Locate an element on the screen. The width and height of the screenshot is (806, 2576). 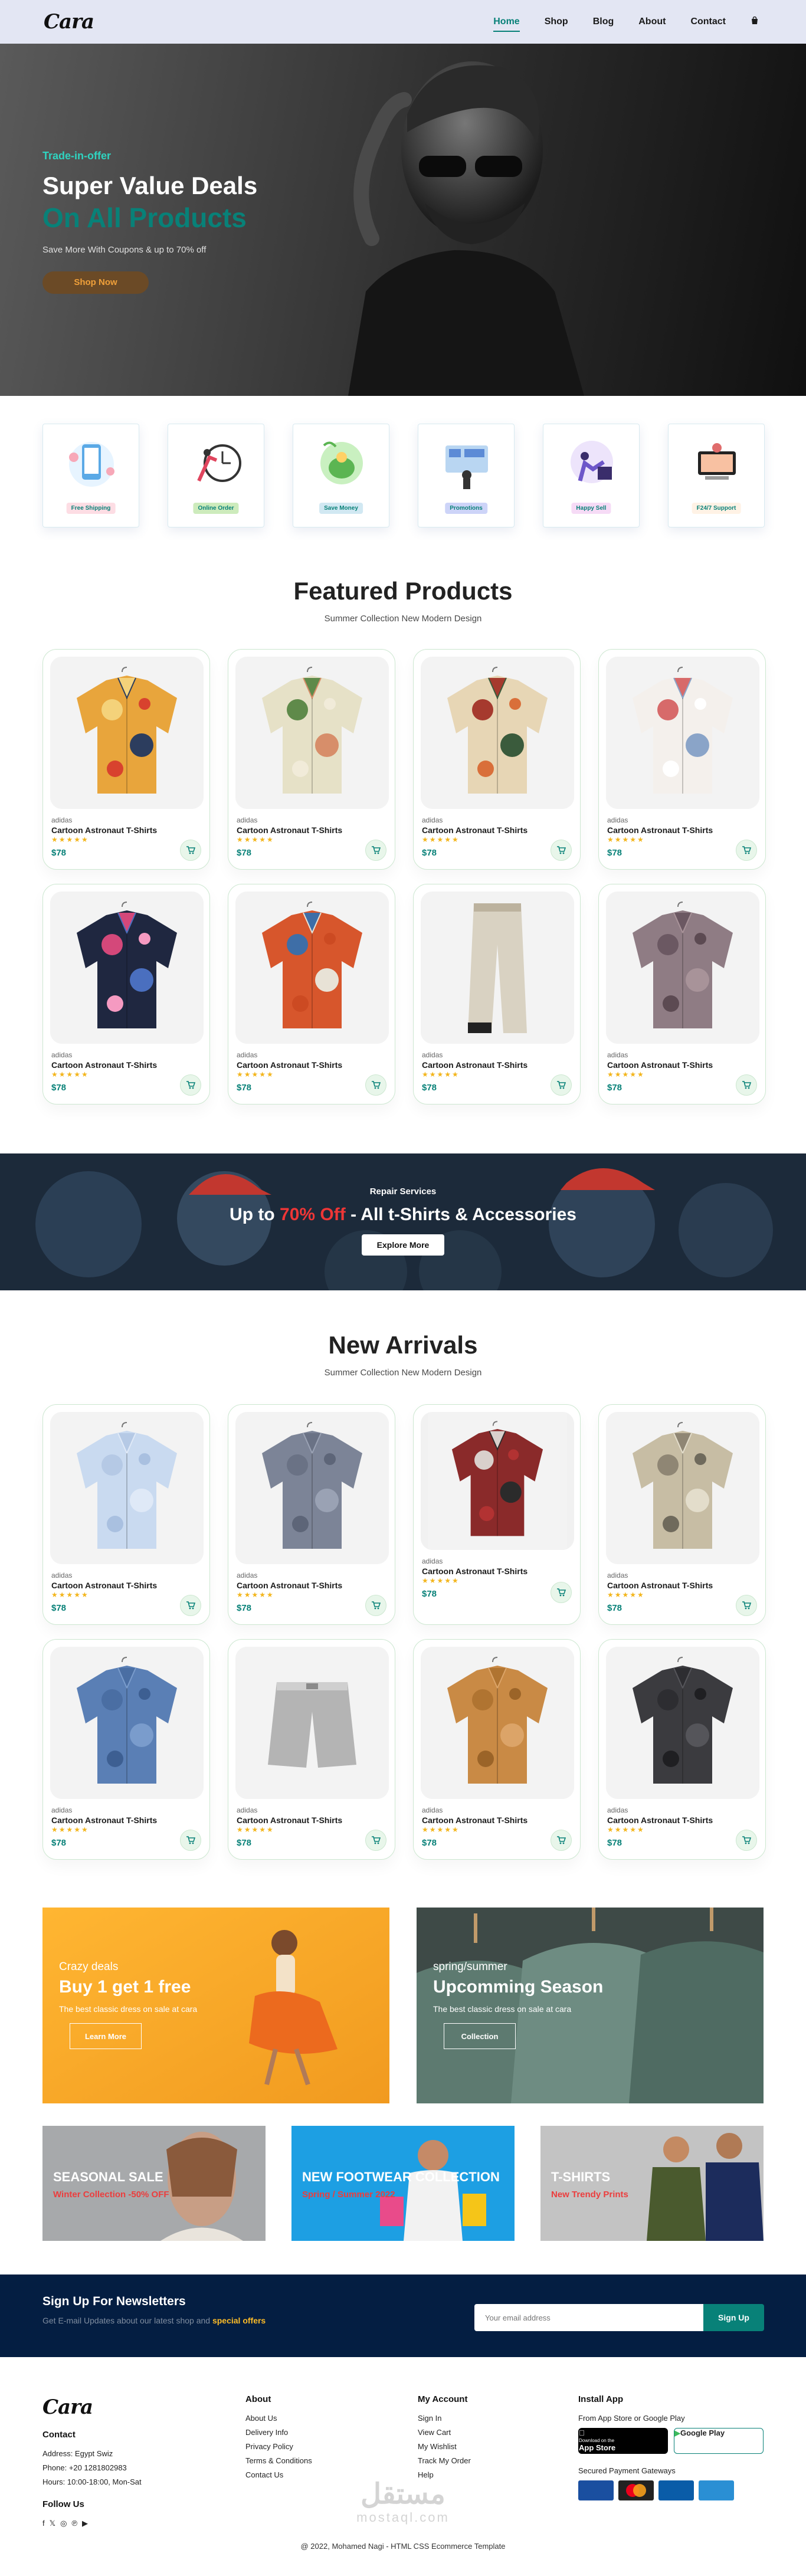
feature-happy-sell: Happy Sell is located at coordinates (591, 475).